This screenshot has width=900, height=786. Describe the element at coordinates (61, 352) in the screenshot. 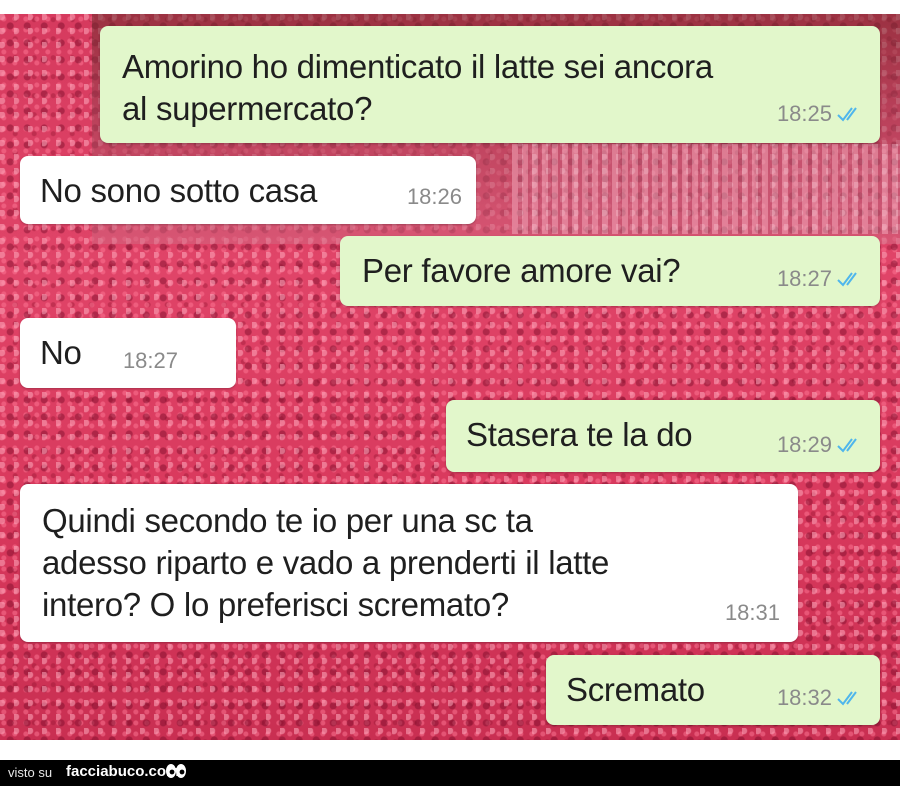

I see `message-text: No` at that location.